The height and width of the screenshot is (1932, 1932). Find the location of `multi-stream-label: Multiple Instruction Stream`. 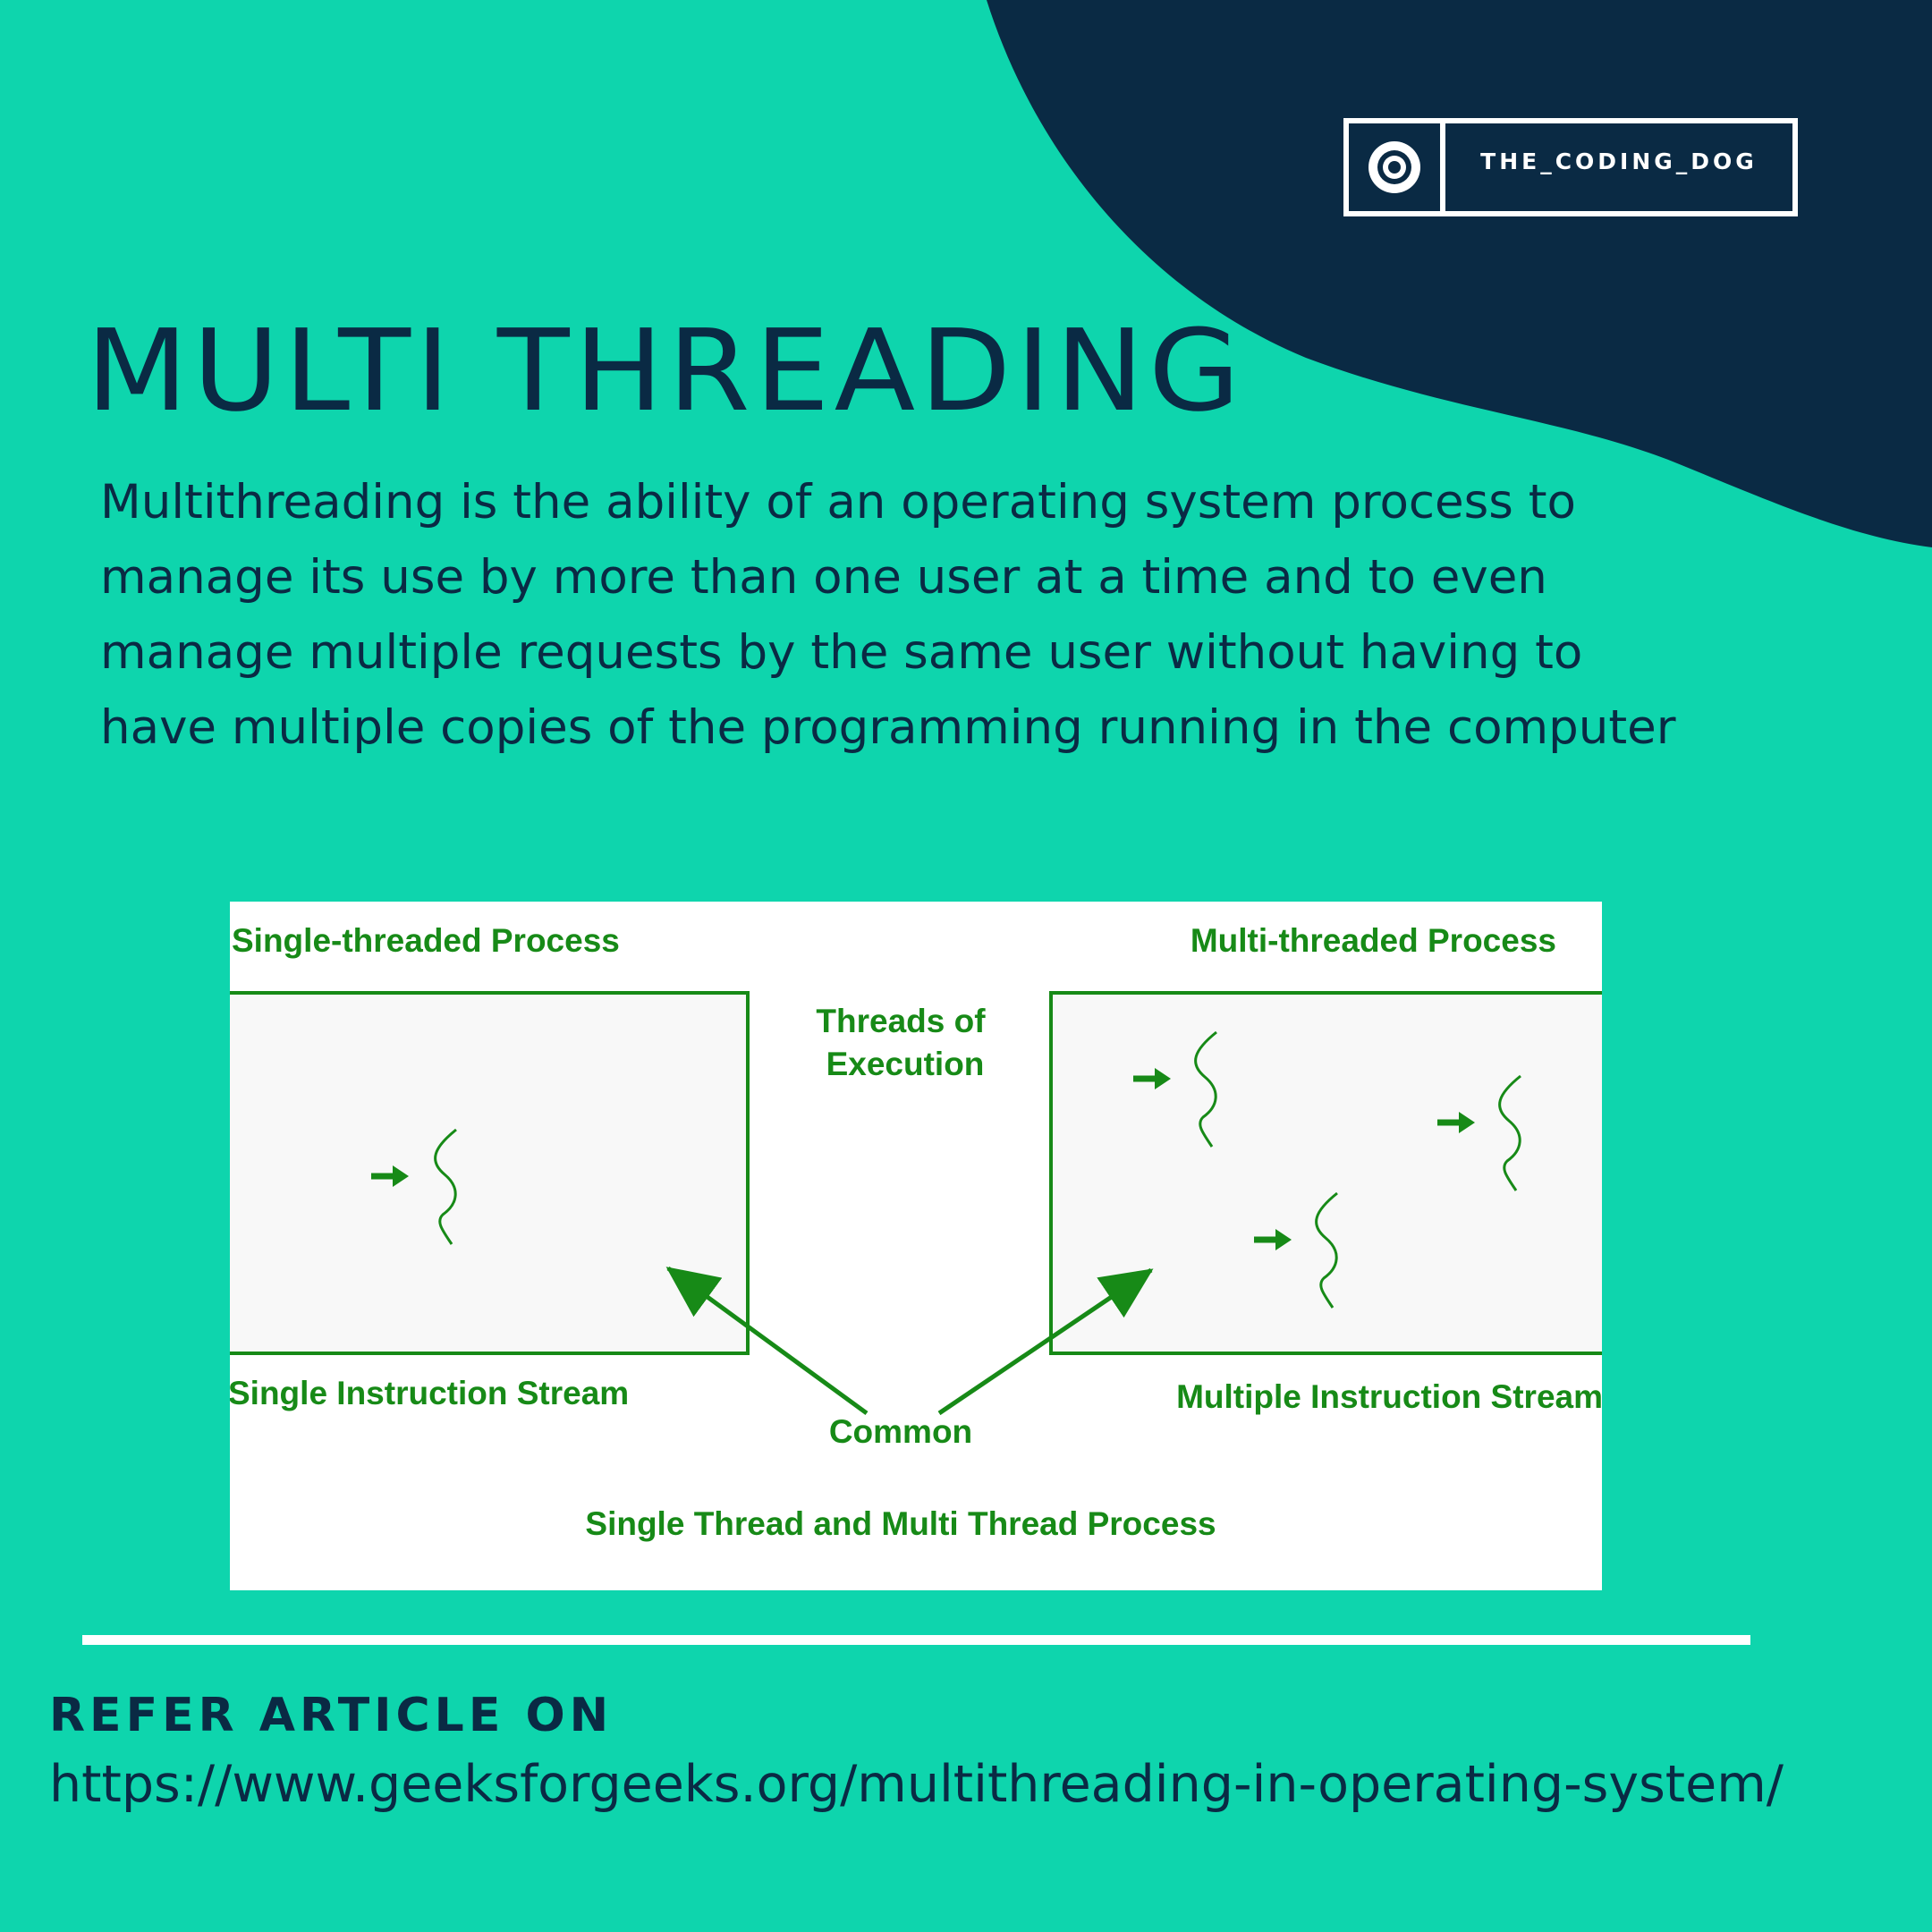

multi-stream-label: Multiple Instruction Stream is located at coordinates (1389, 1396).